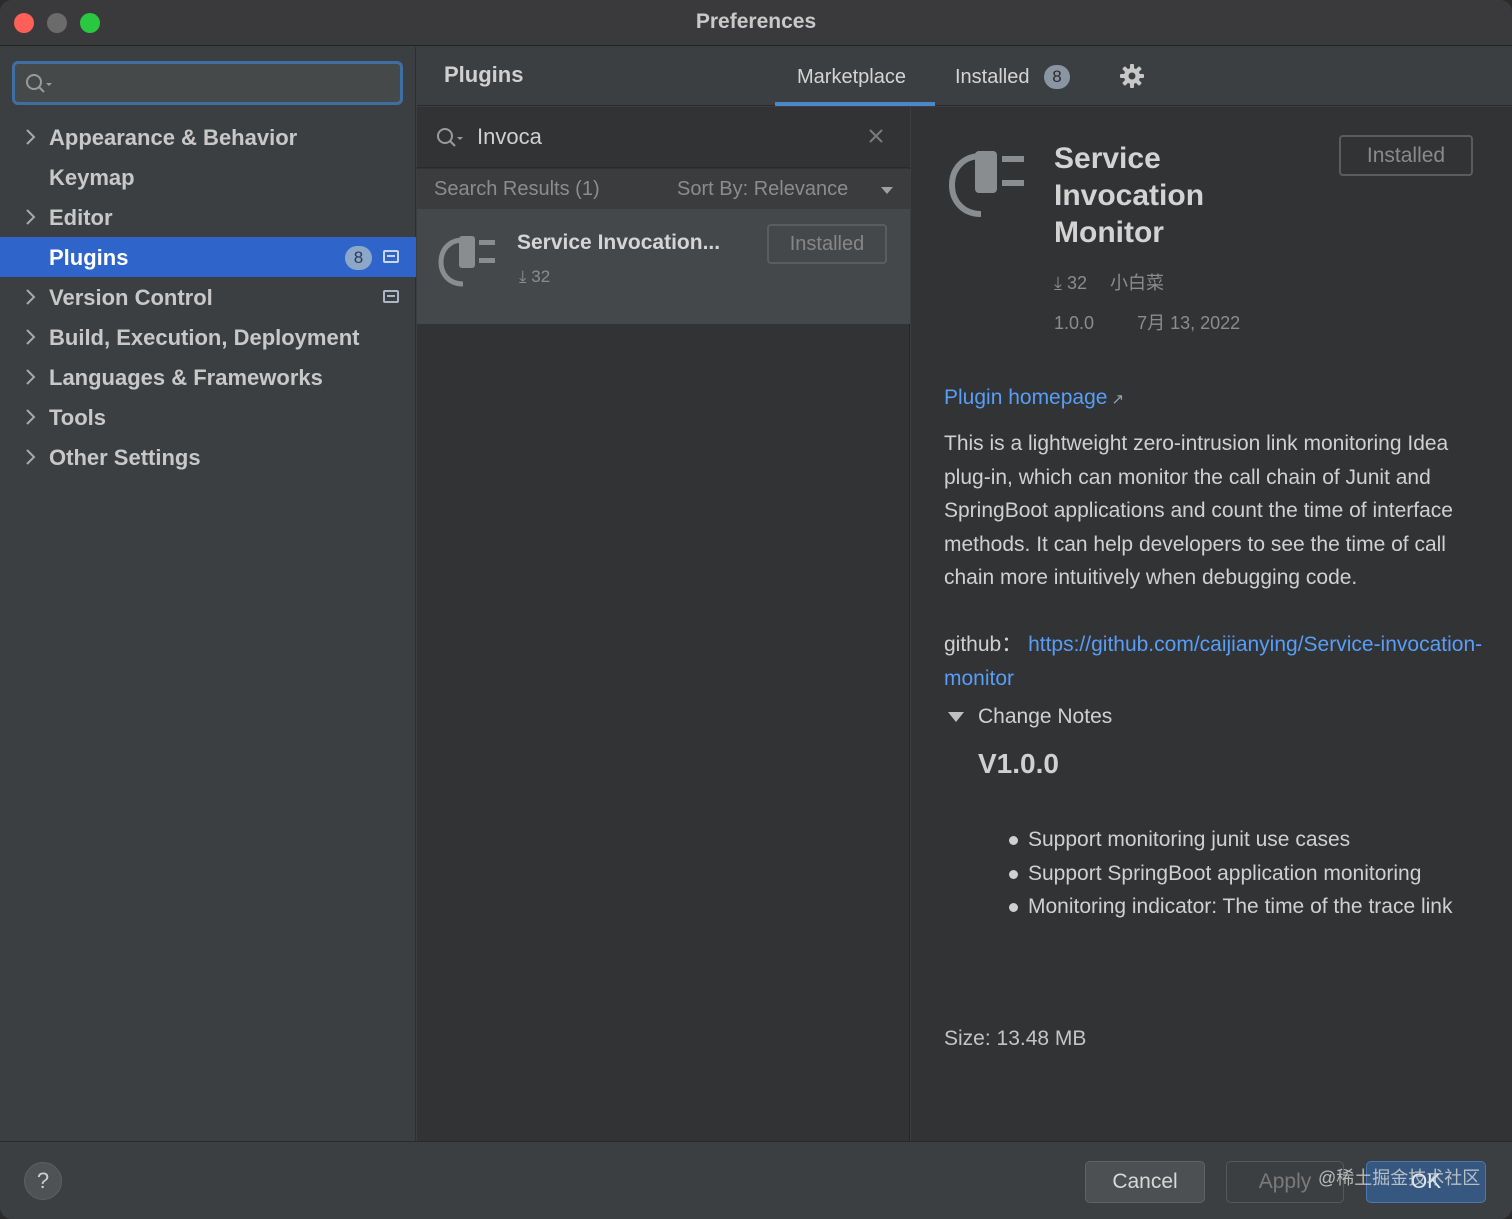 This screenshot has height=1219, width=1512. Describe the element at coordinates (1077, 283) in the screenshot. I see `download-count: 32` at that location.